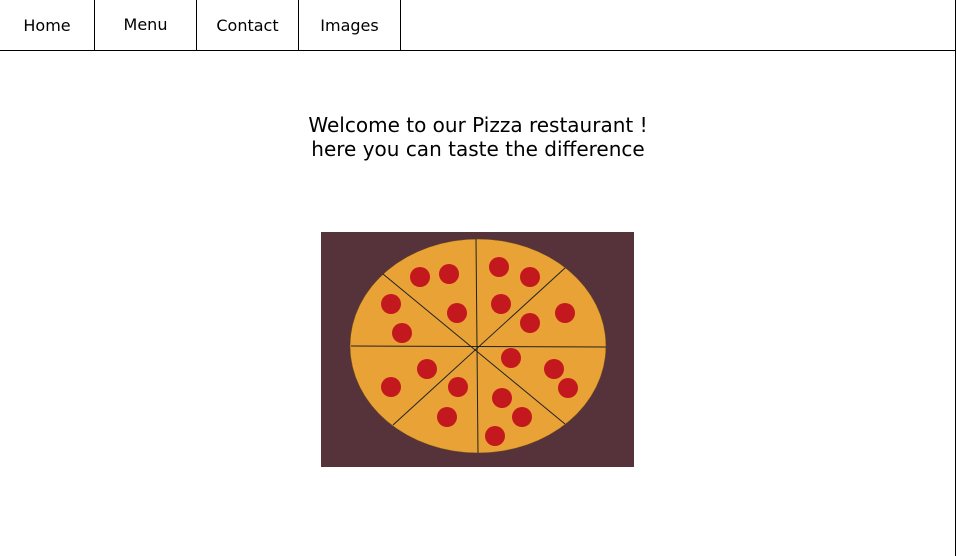  I want to click on nav-home-link: Home, so click(47, 25).